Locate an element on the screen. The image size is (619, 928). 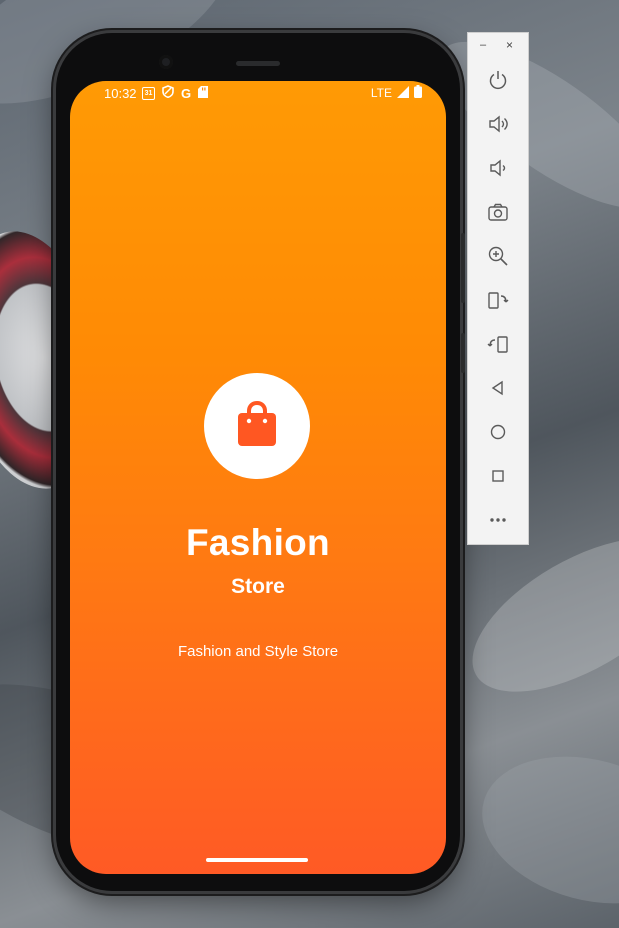
volume-down-button is located at coordinates (498, 168).